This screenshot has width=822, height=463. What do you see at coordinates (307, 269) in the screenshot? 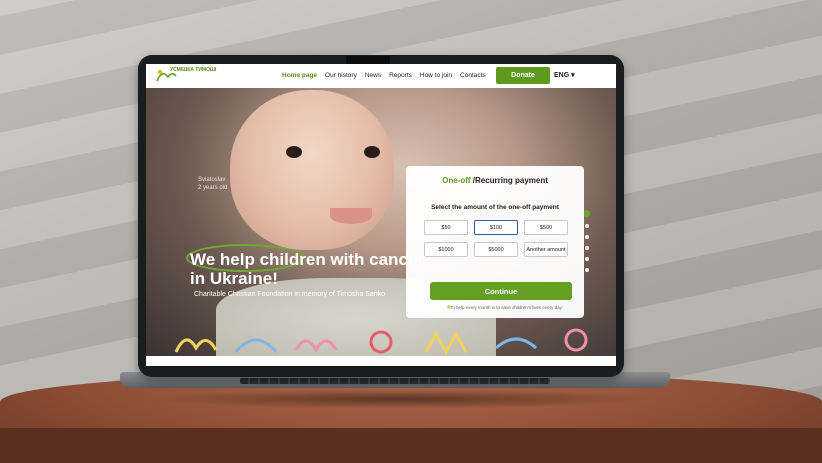
I see `hero-headline: We help children with cancer in Ukraine!` at bounding box center [307, 269].